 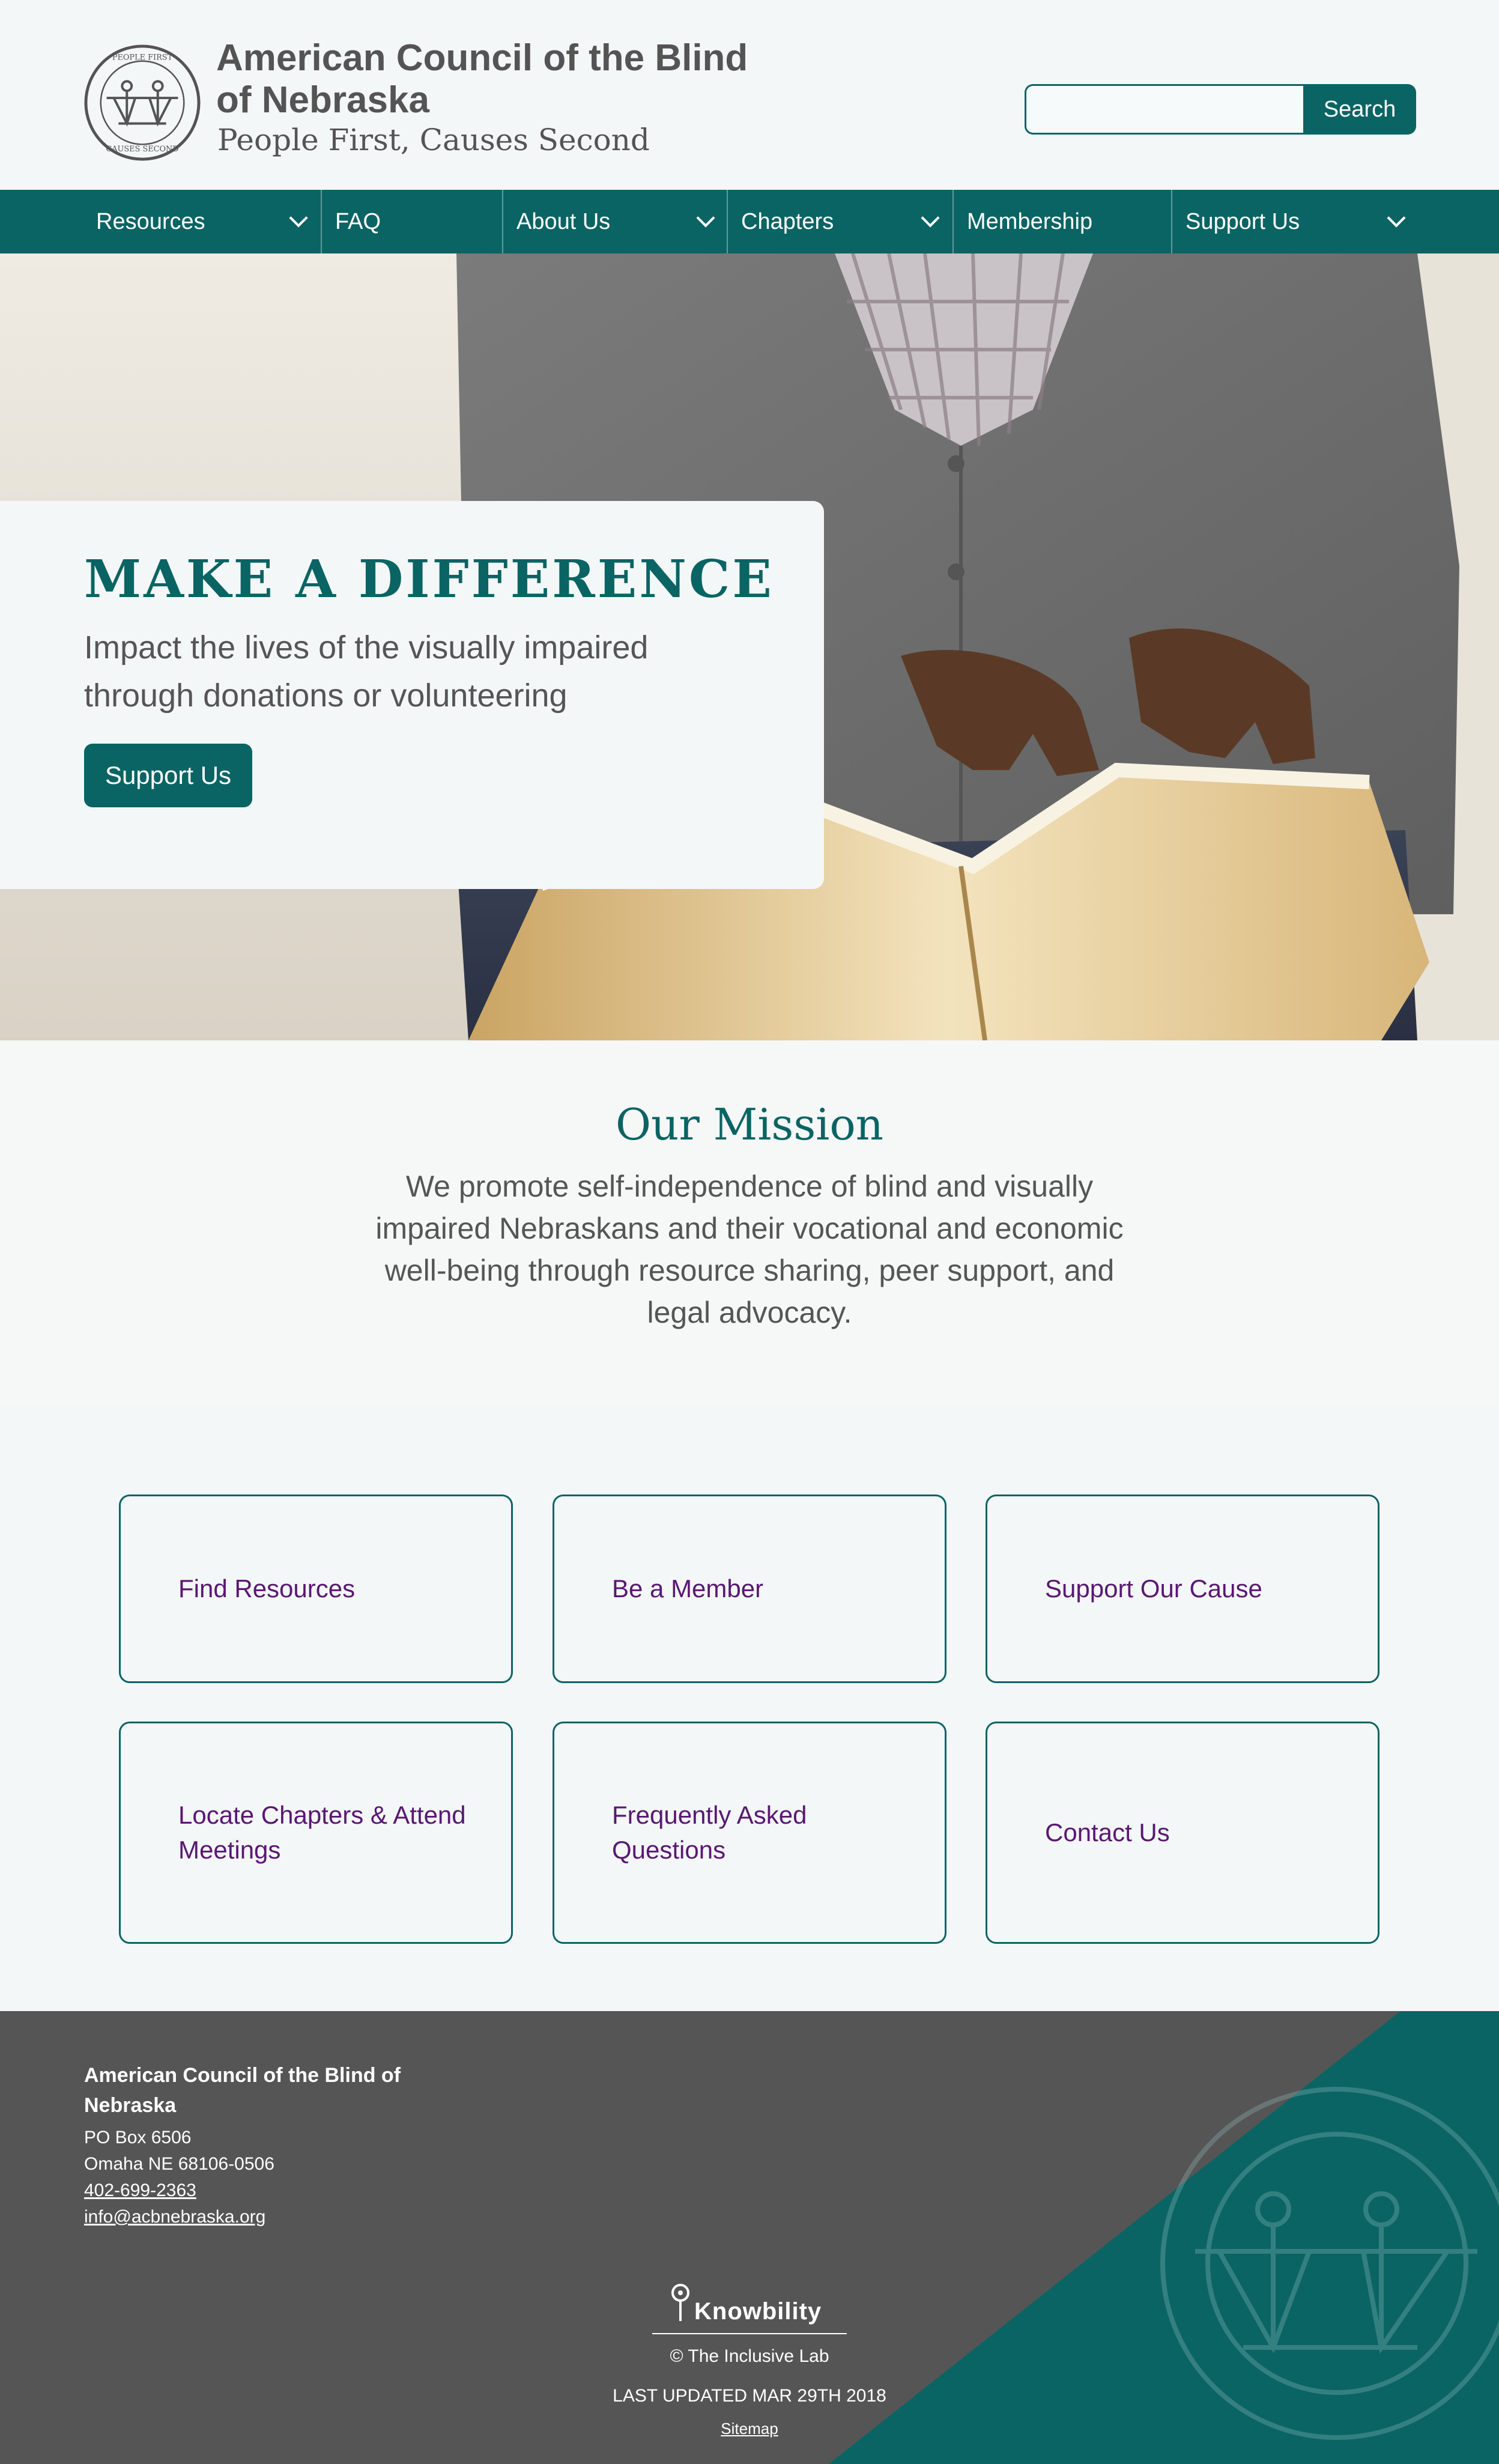 What do you see at coordinates (429, 580) in the screenshot?
I see `hero-heading: MAKE A DIFFERENCE` at bounding box center [429, 580].